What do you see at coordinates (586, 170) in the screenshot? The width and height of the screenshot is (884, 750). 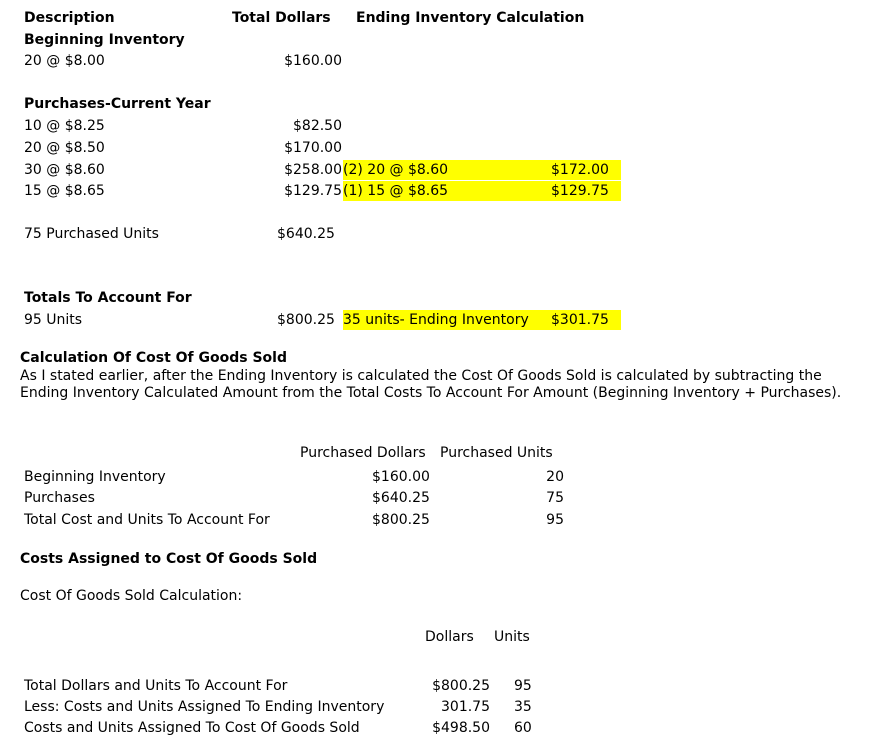 I see `ending-calc-amount-highlight: $172.00` at bounding box center [586, 170].